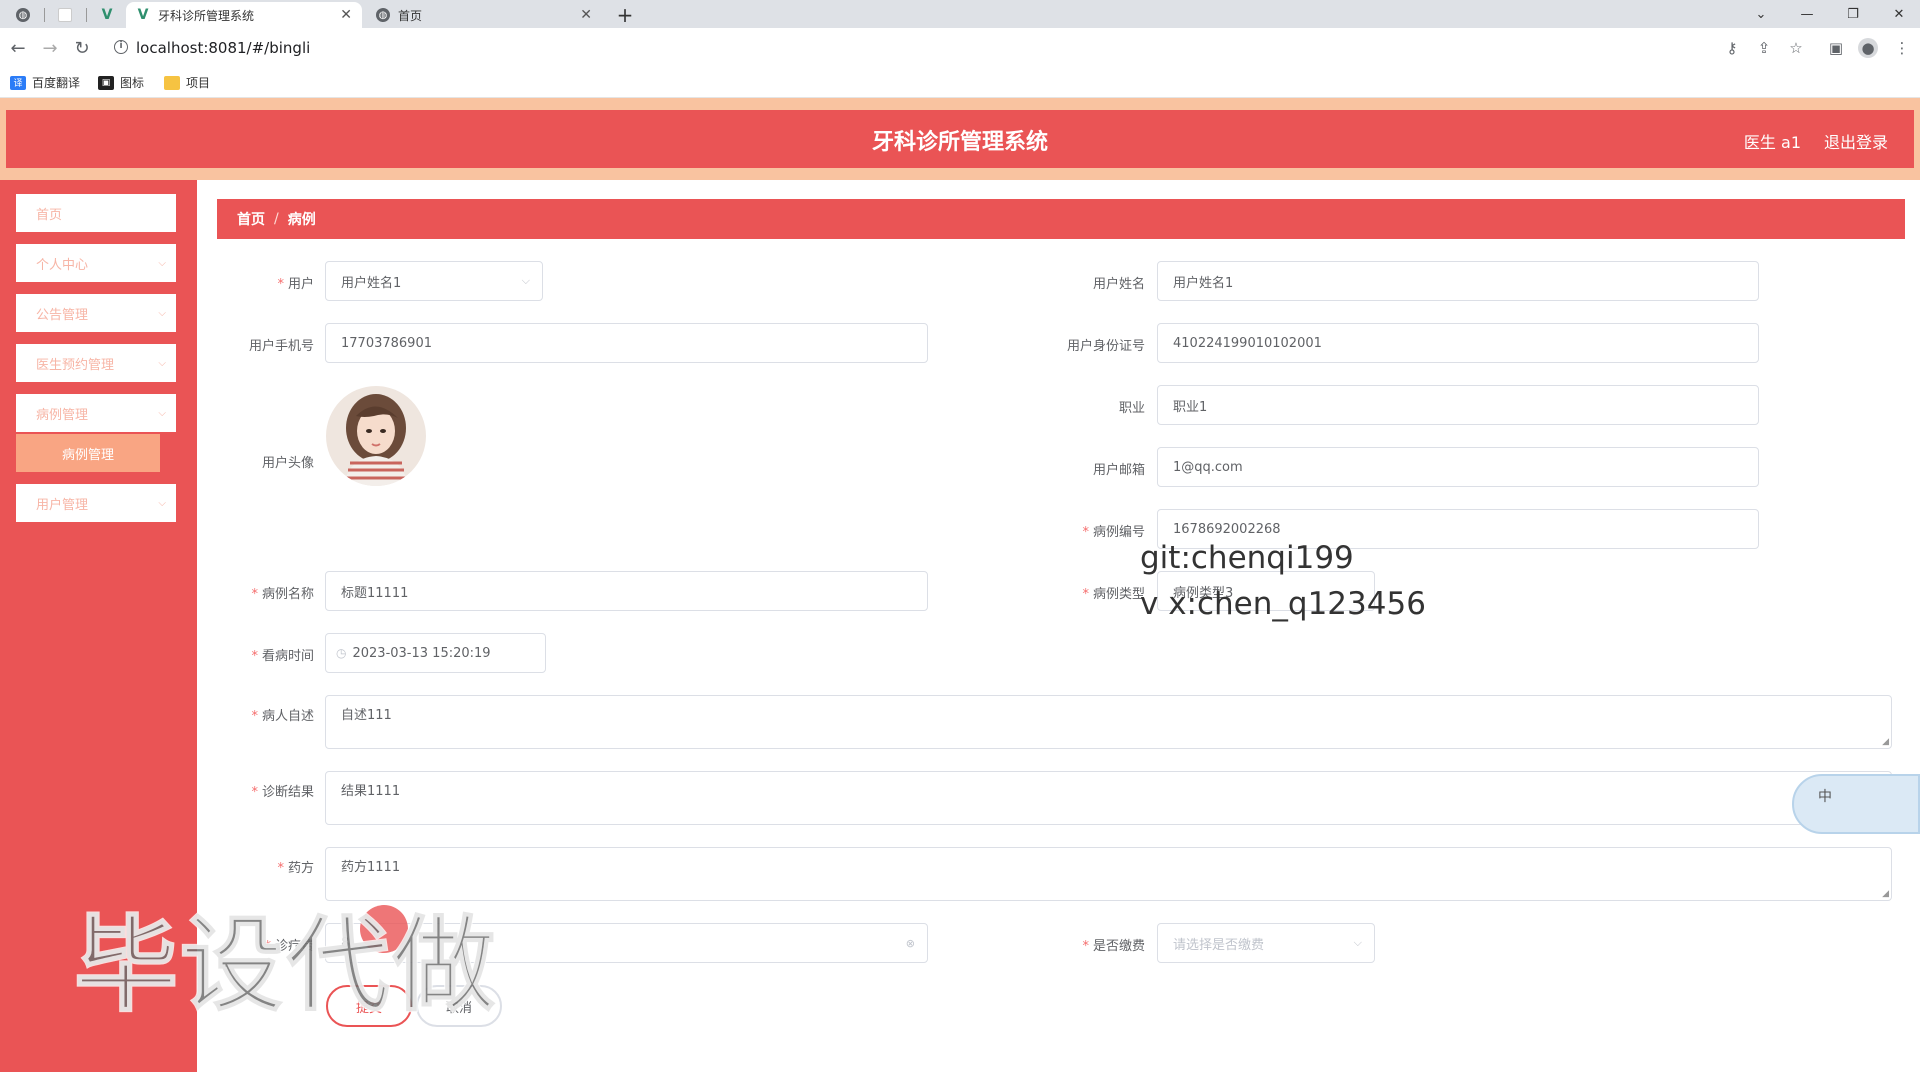  Describe the element at coordinates (371, 283) in the screenshot. I see `user-select-value: 用户姓名1` at that location.